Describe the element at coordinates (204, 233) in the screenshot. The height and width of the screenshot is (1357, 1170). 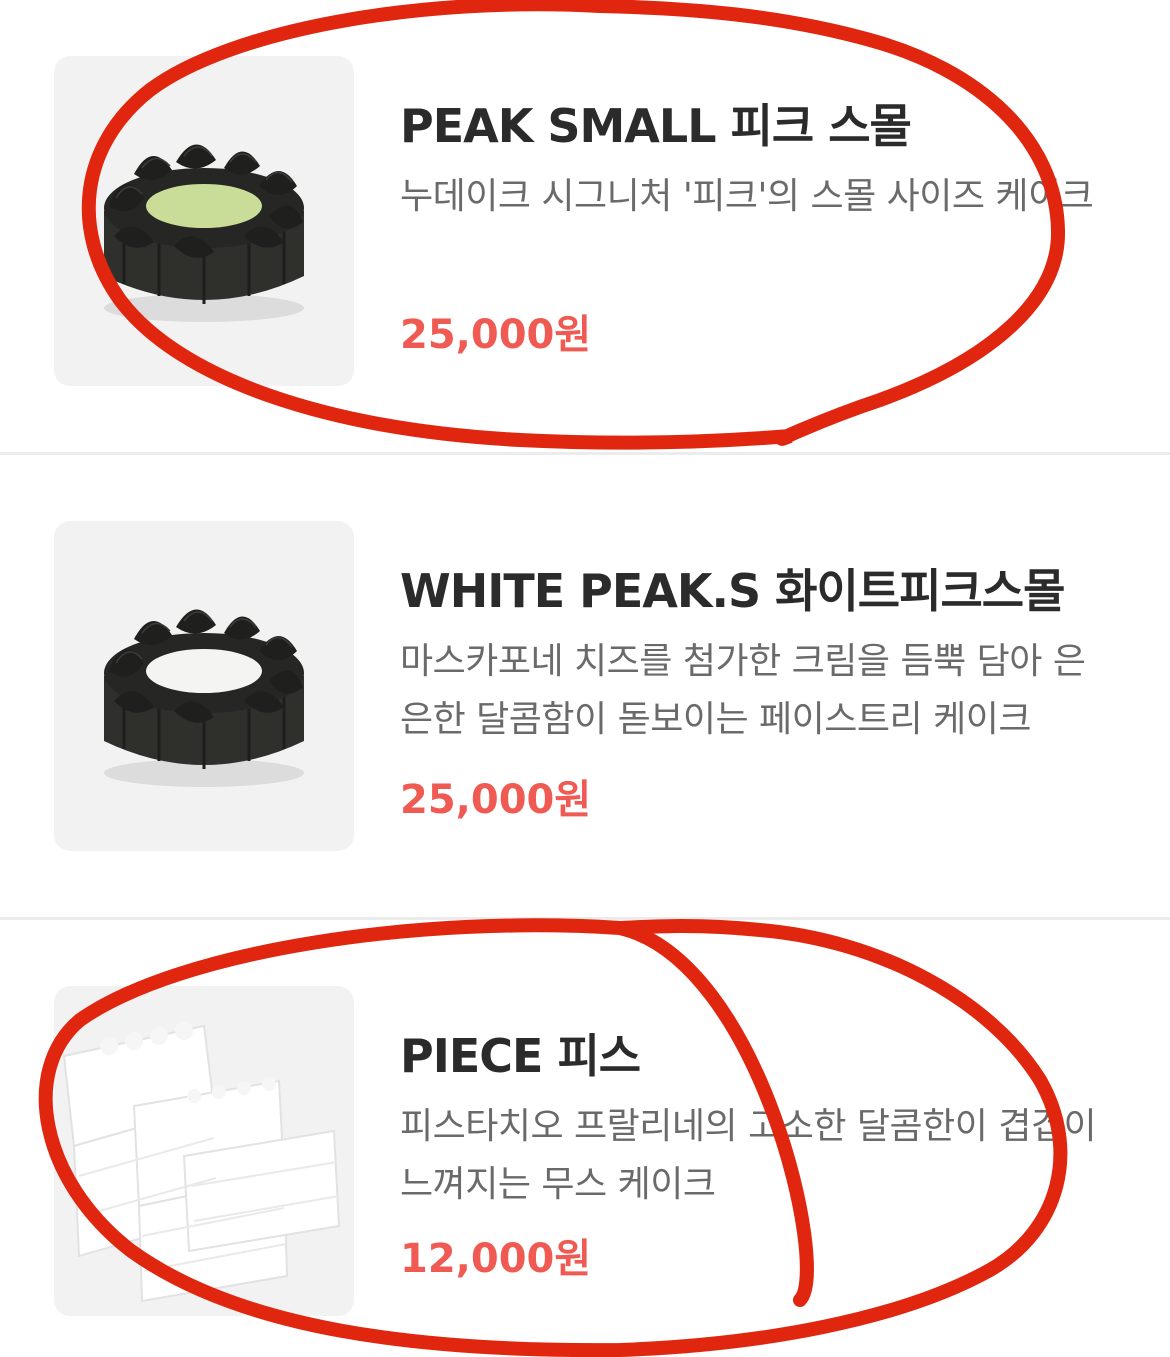
I see `black-peak-cake-icon` at that location.